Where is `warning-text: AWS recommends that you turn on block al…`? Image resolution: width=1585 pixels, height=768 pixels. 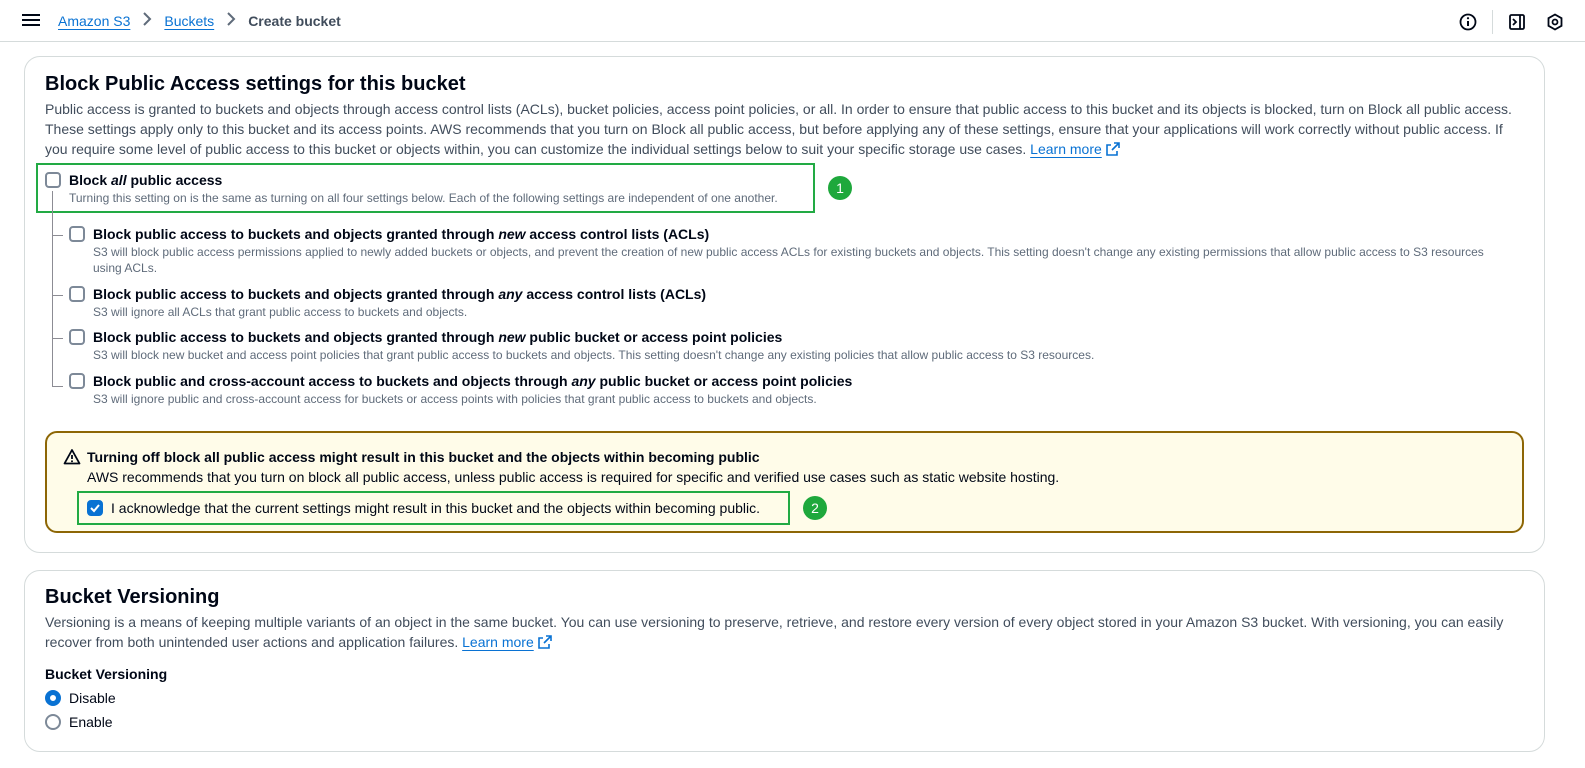
warning-text: AWS recommends that you turn on block al… is located at coordinates (573, 477).